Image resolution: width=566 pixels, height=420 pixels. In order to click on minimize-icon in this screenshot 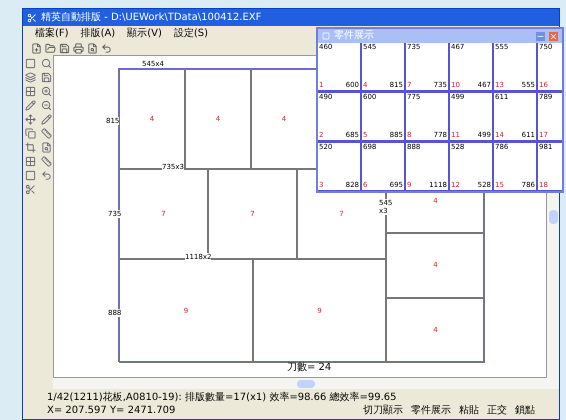, I will do `click(540, 36)`.